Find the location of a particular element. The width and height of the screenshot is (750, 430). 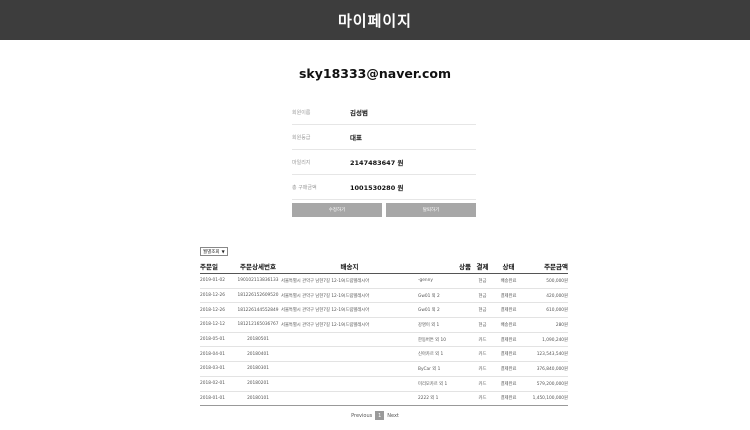

info-row-mileage: 마일리지 2147483647 원 is located at coordinates (384, 162).